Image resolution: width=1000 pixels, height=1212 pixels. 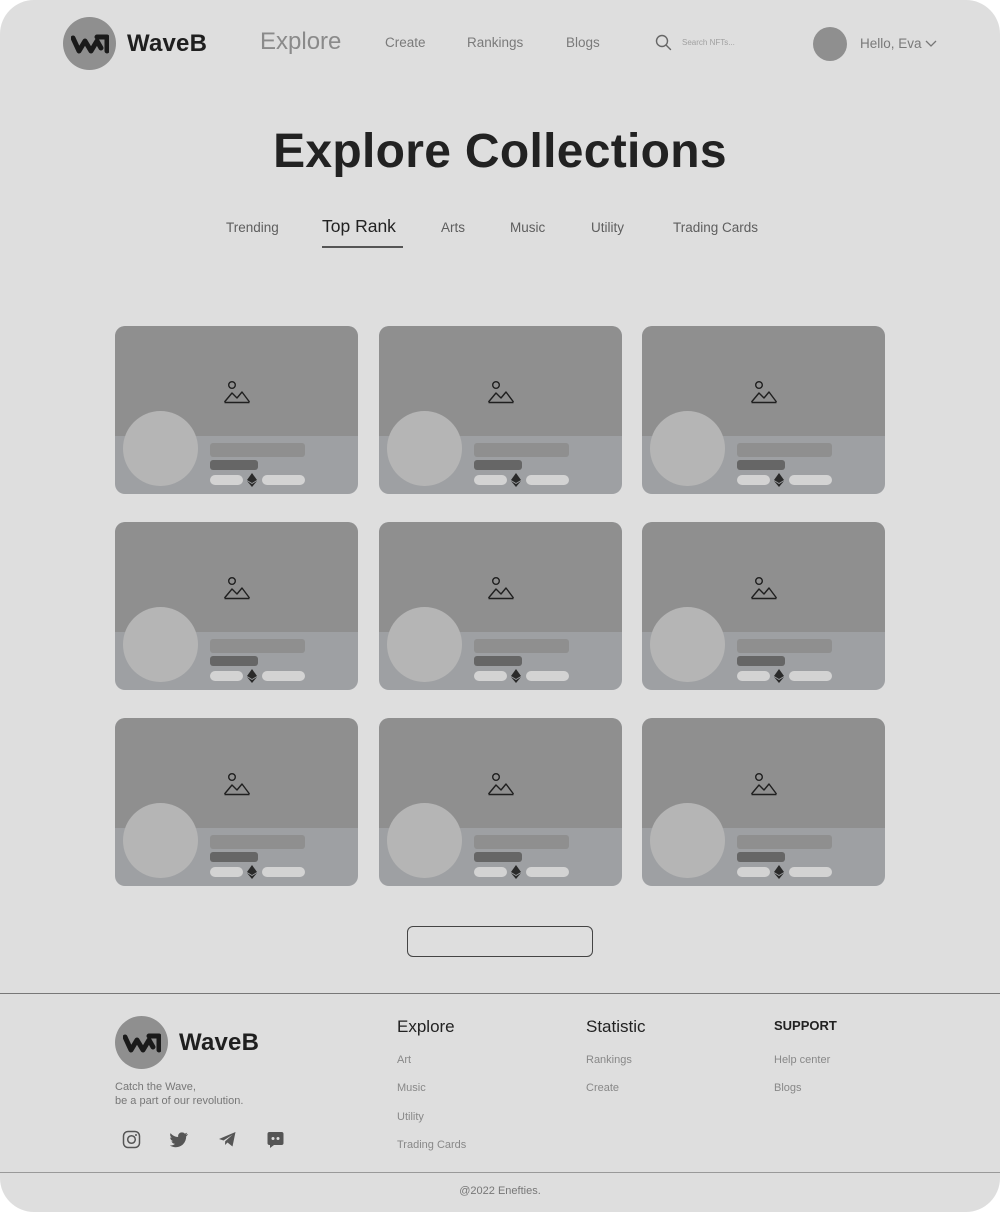 I want to click on instagram-icon, so click(x=131, y=1139).